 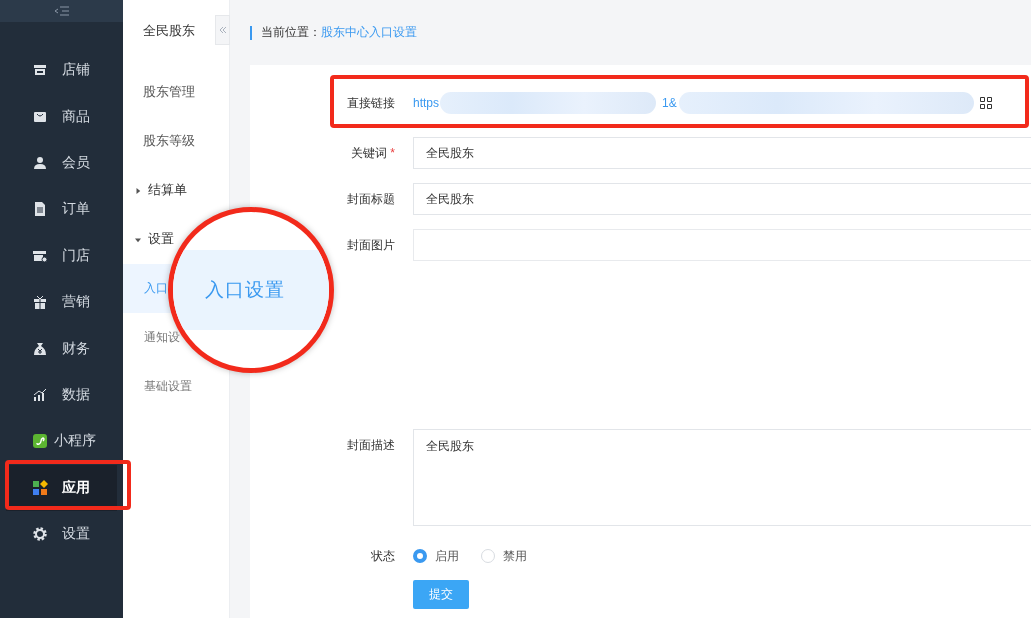 I want to click on sidebar-item: 订单, so click(x=61, y=209).